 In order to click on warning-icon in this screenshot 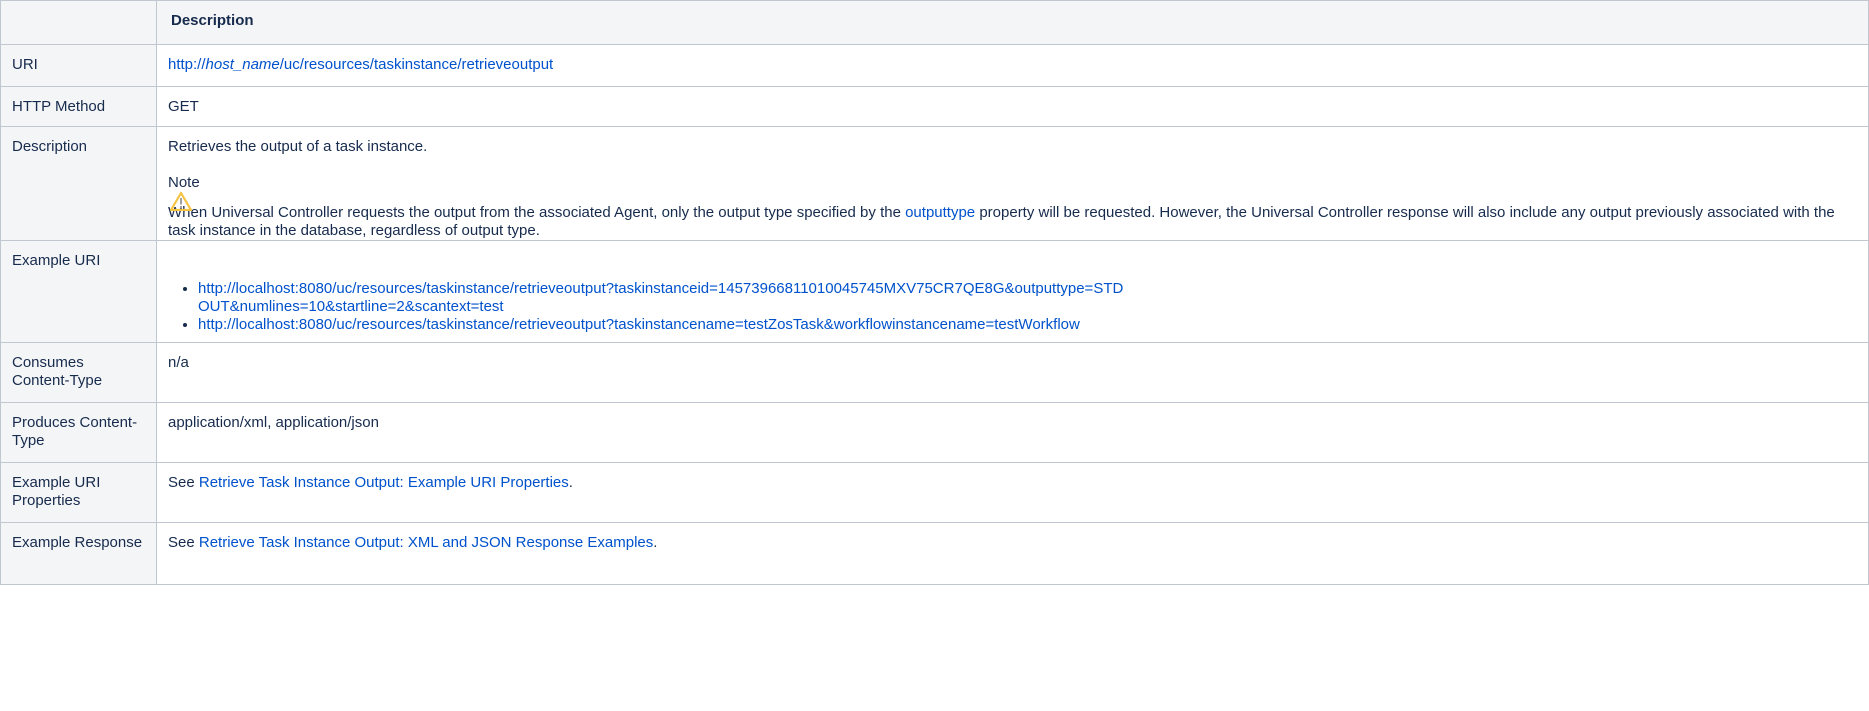, I will do `click(181, 201)`.